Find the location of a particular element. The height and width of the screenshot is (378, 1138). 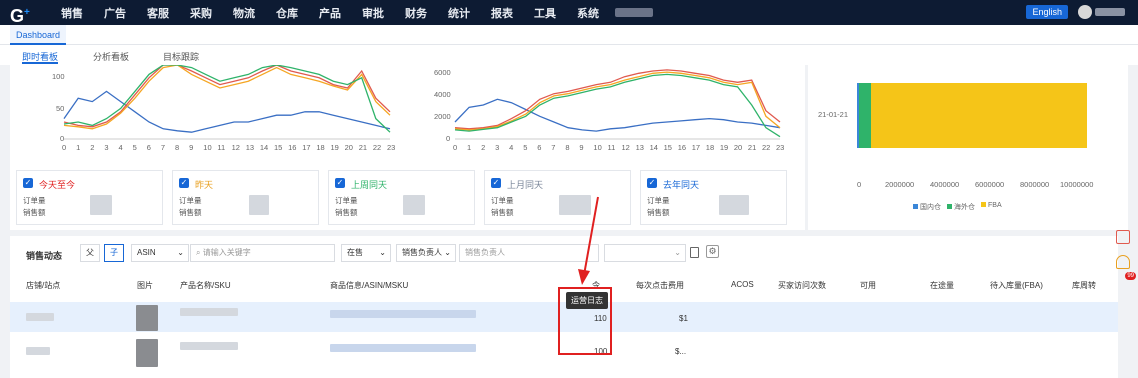

compare-title: 上月同天 is located at coordinates (525, 185).